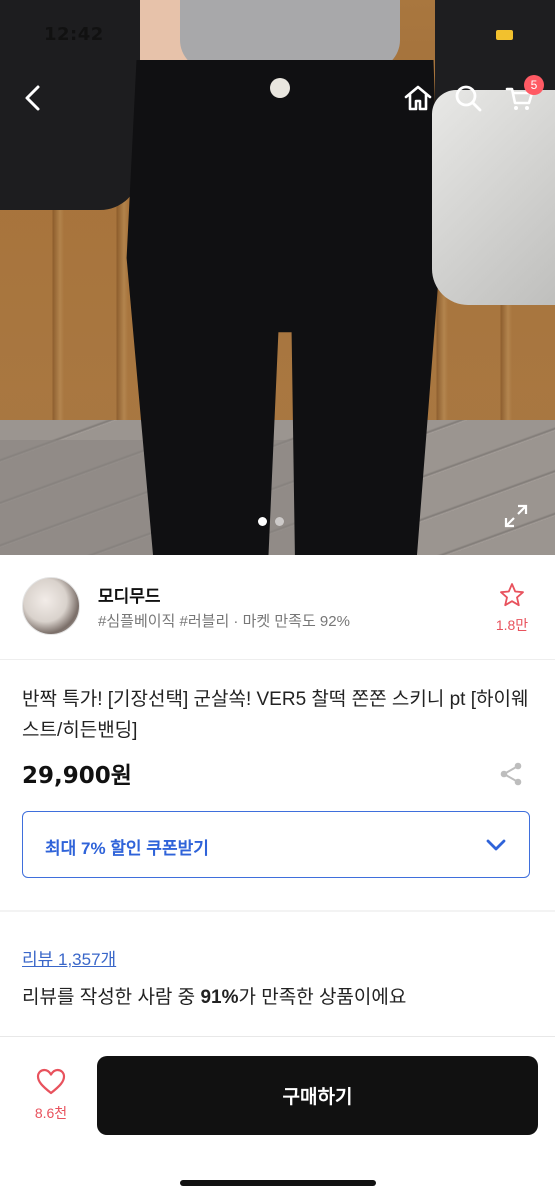 Image resolution: width=555 pixels, height=1200 pixels. Describe the element at coordinates (129, 594) in the screenshot. I see `seller-name: 모디무드` at that location.